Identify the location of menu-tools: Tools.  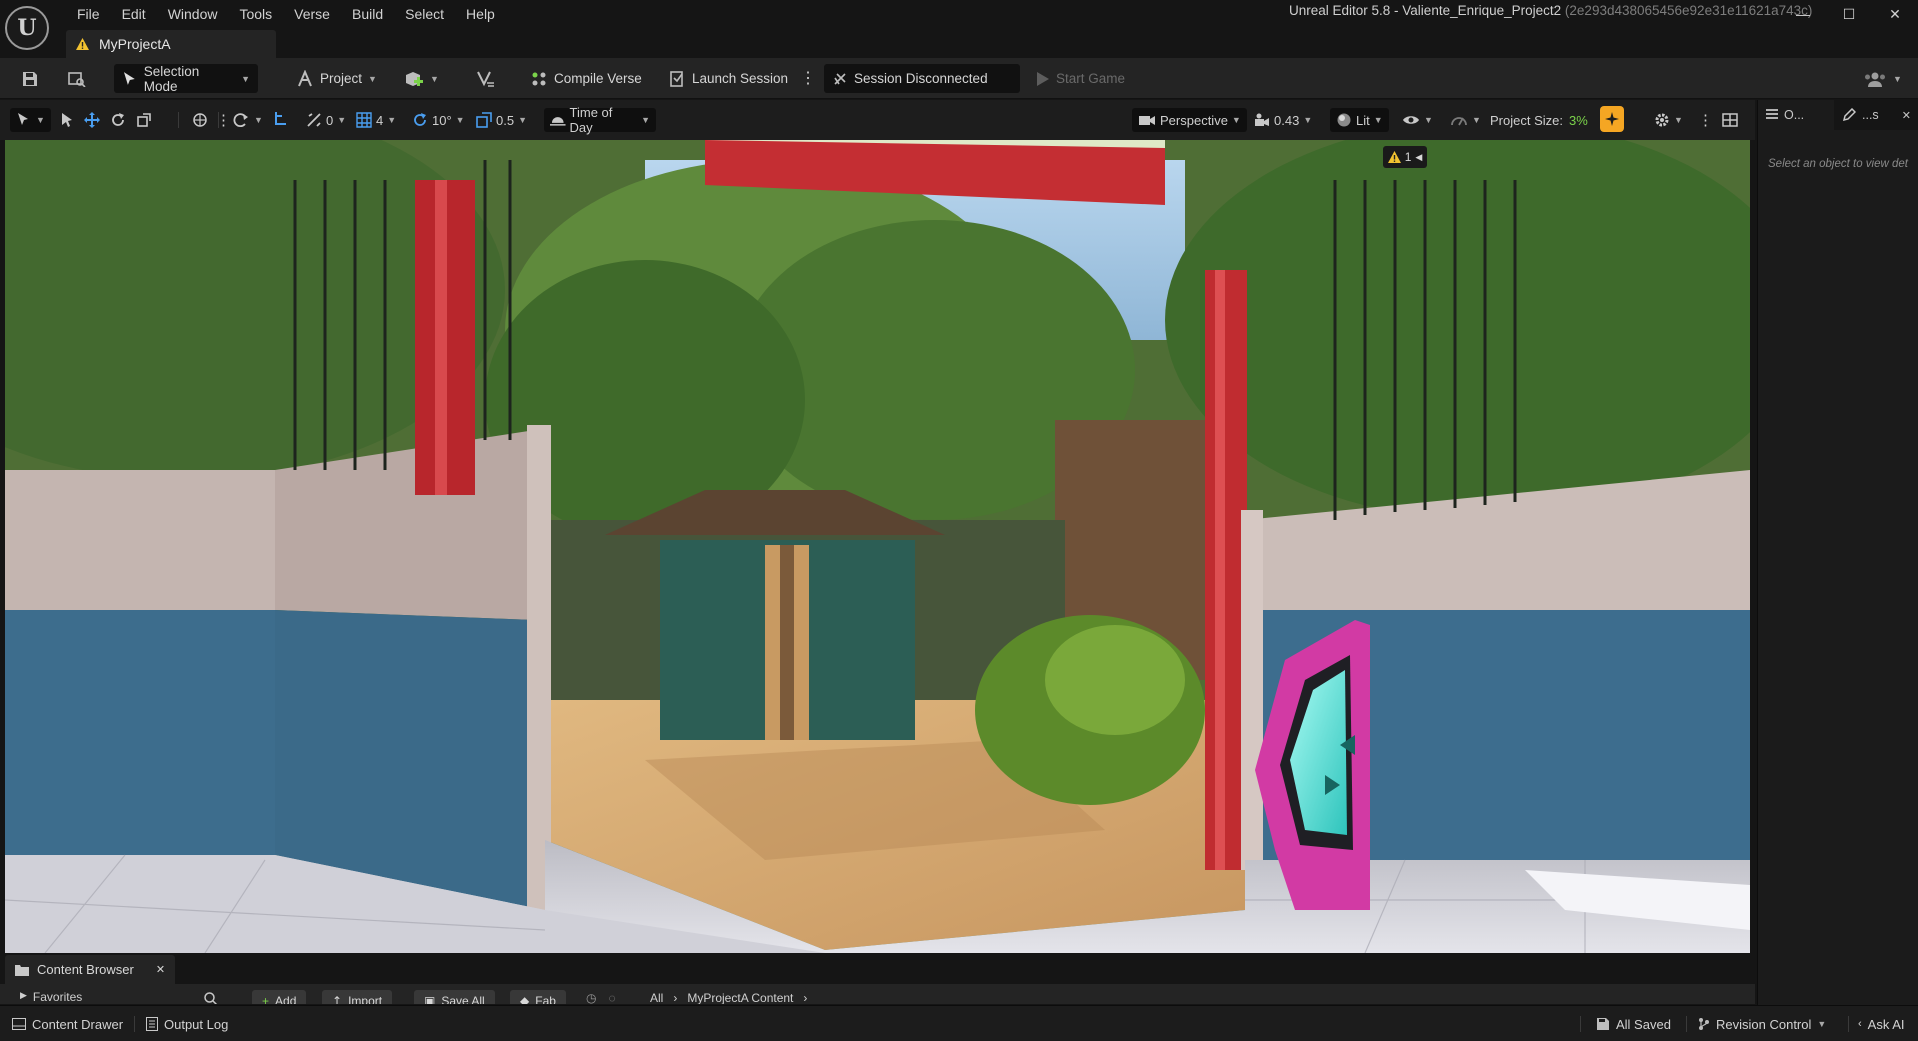
(255, 14).